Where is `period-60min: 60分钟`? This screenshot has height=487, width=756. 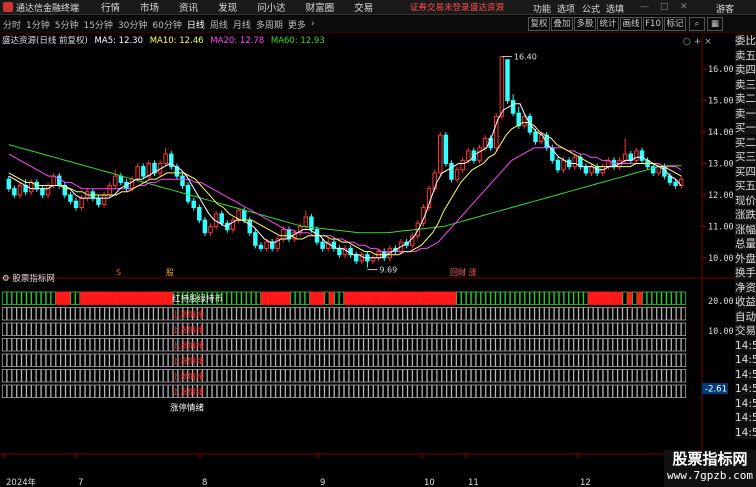
period-60min: 60分钟 is located at coordinates (166, 24).